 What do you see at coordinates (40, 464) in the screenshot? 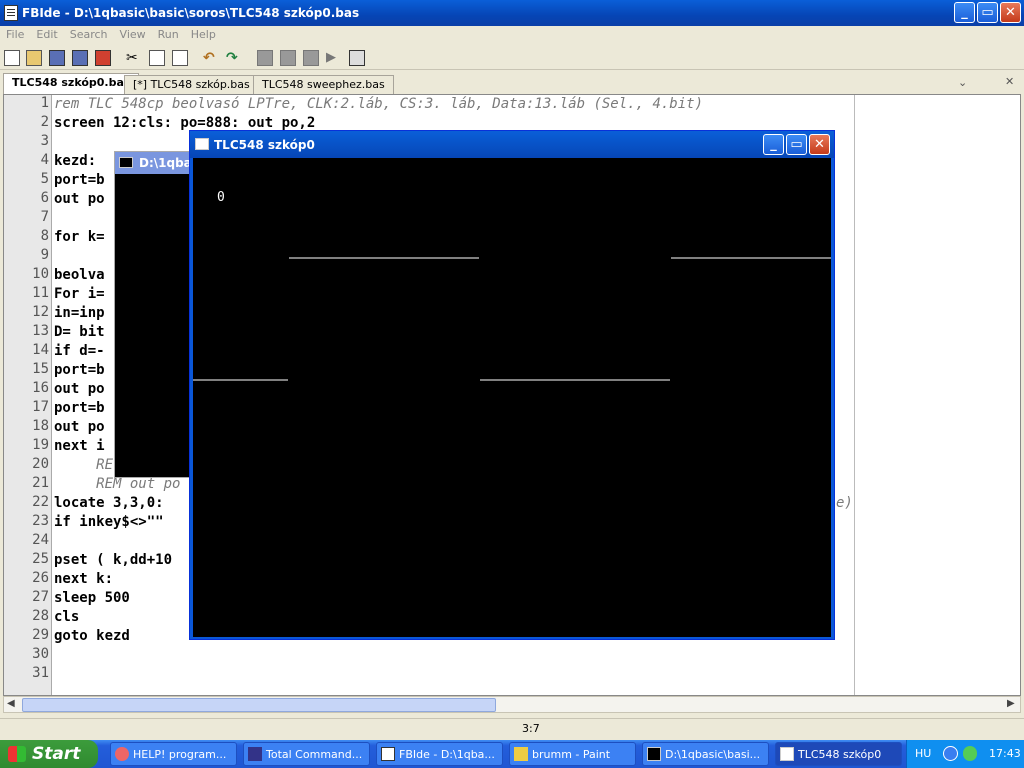
I see `line-number: 20` at bounding box center [40, 464].